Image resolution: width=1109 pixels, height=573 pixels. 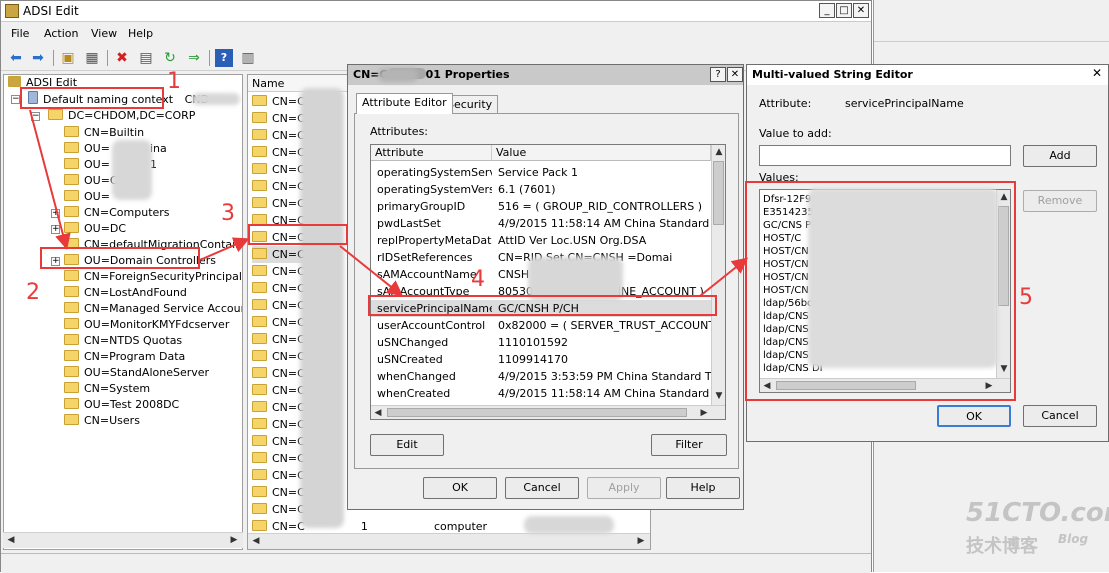 I want to click on watermark-logo: 51CTO.com, so click(x=1037, y=513).